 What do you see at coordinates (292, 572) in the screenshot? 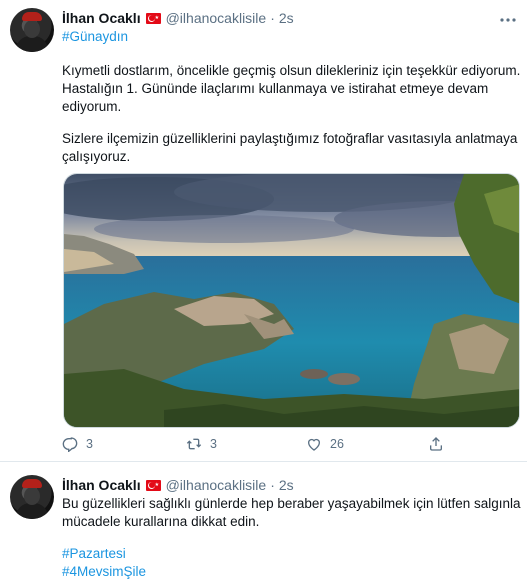
I see `hashtag-4mevsimsile: #4MevsimŞile` at bounding box center [292, 572].